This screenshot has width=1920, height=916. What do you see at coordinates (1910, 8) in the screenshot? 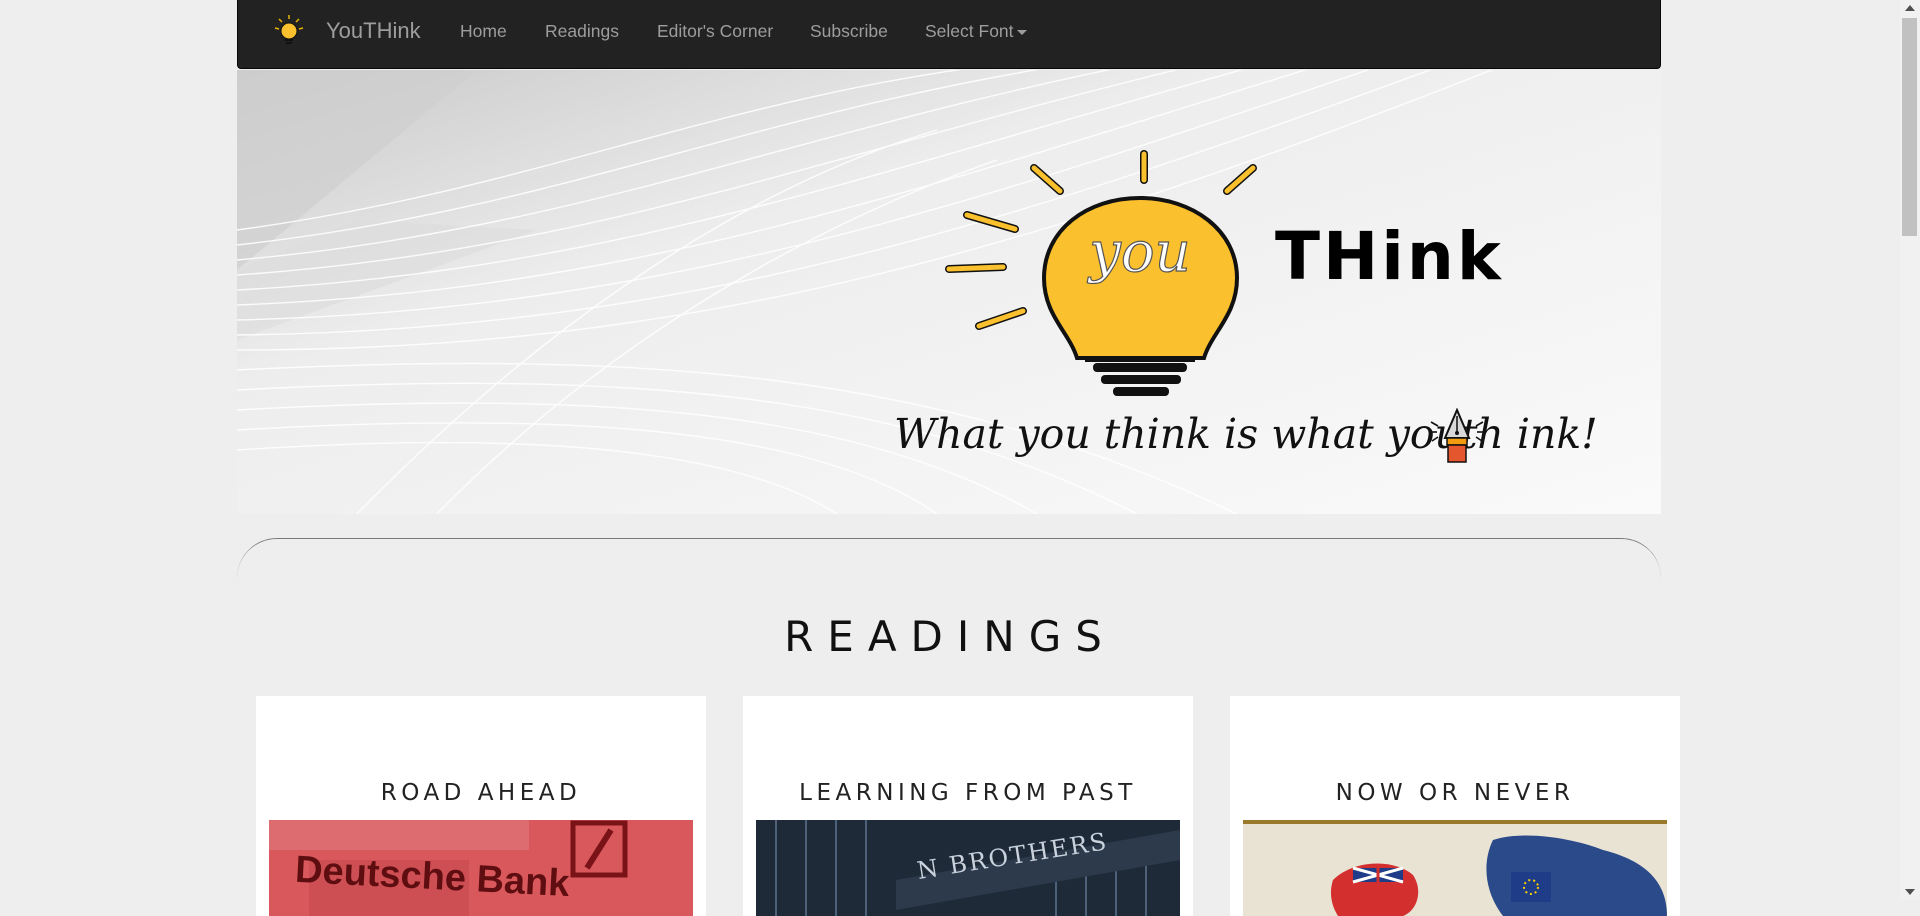
I see `scroll-up-icon` at bounding box center [1910, 8].